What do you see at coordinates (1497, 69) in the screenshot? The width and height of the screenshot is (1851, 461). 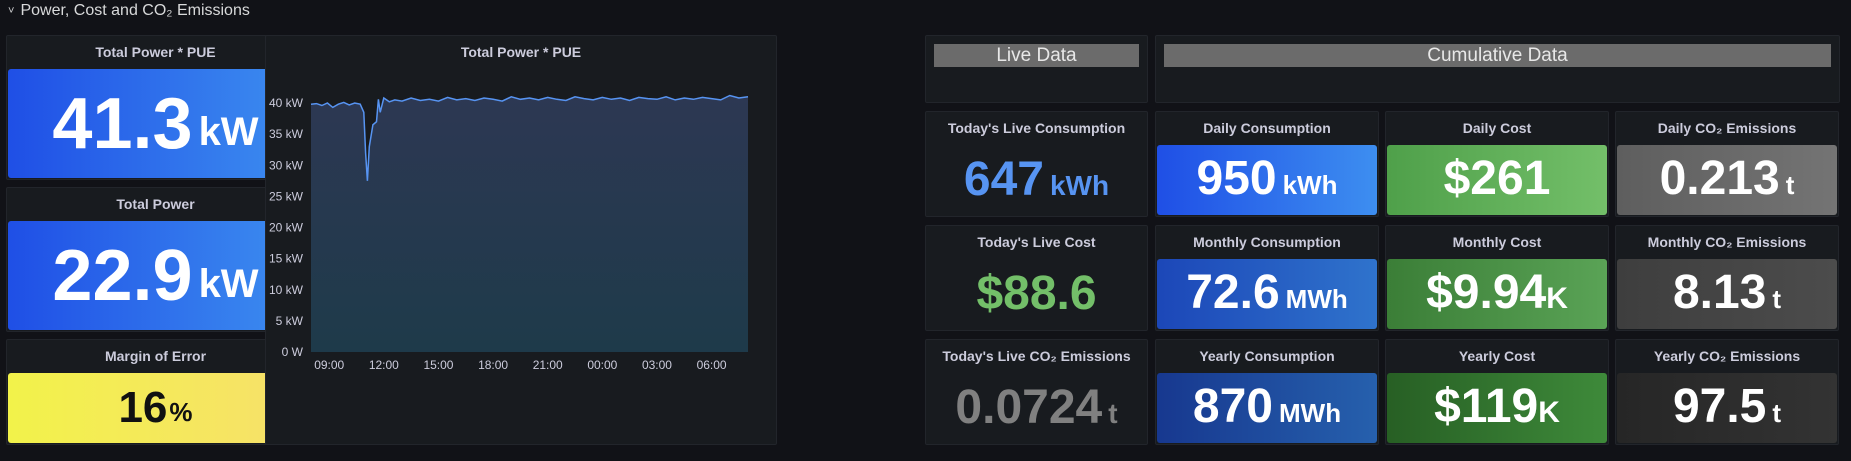 I see `cumulative-data-header-panel: Cumulative Data` at bounding box center [1497, 69].